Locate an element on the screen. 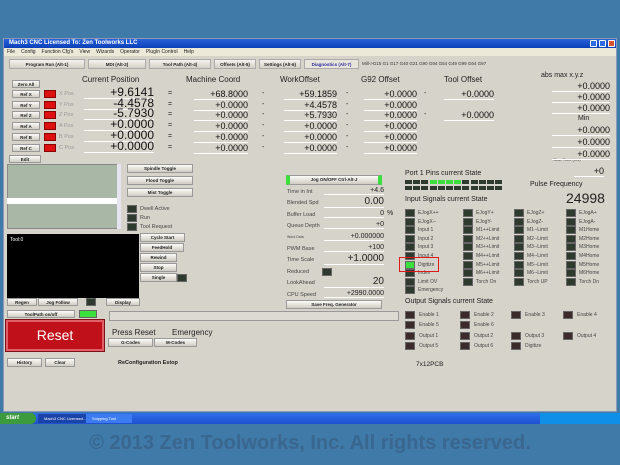 This screenshot has height=465, width=620. current-position-dro: +0.0000 is located at coordinates (119, 146).